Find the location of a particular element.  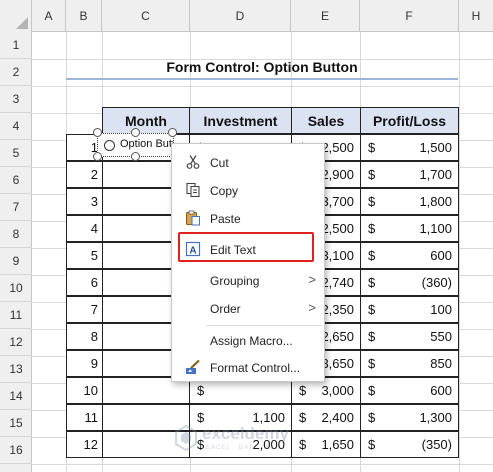

select-all-corner is located at coordinates (16, 16).